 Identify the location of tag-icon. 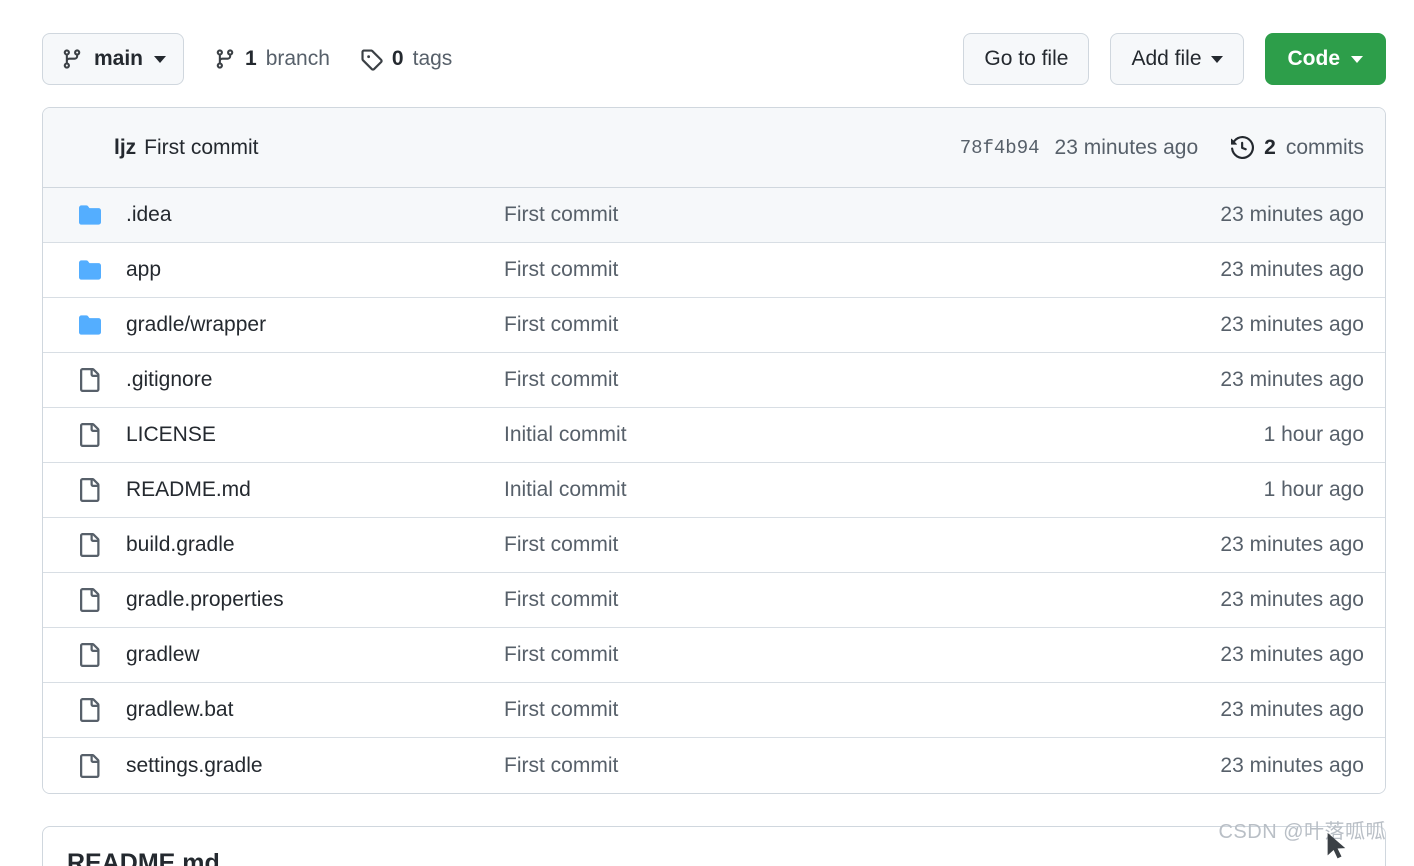
(371, 59).